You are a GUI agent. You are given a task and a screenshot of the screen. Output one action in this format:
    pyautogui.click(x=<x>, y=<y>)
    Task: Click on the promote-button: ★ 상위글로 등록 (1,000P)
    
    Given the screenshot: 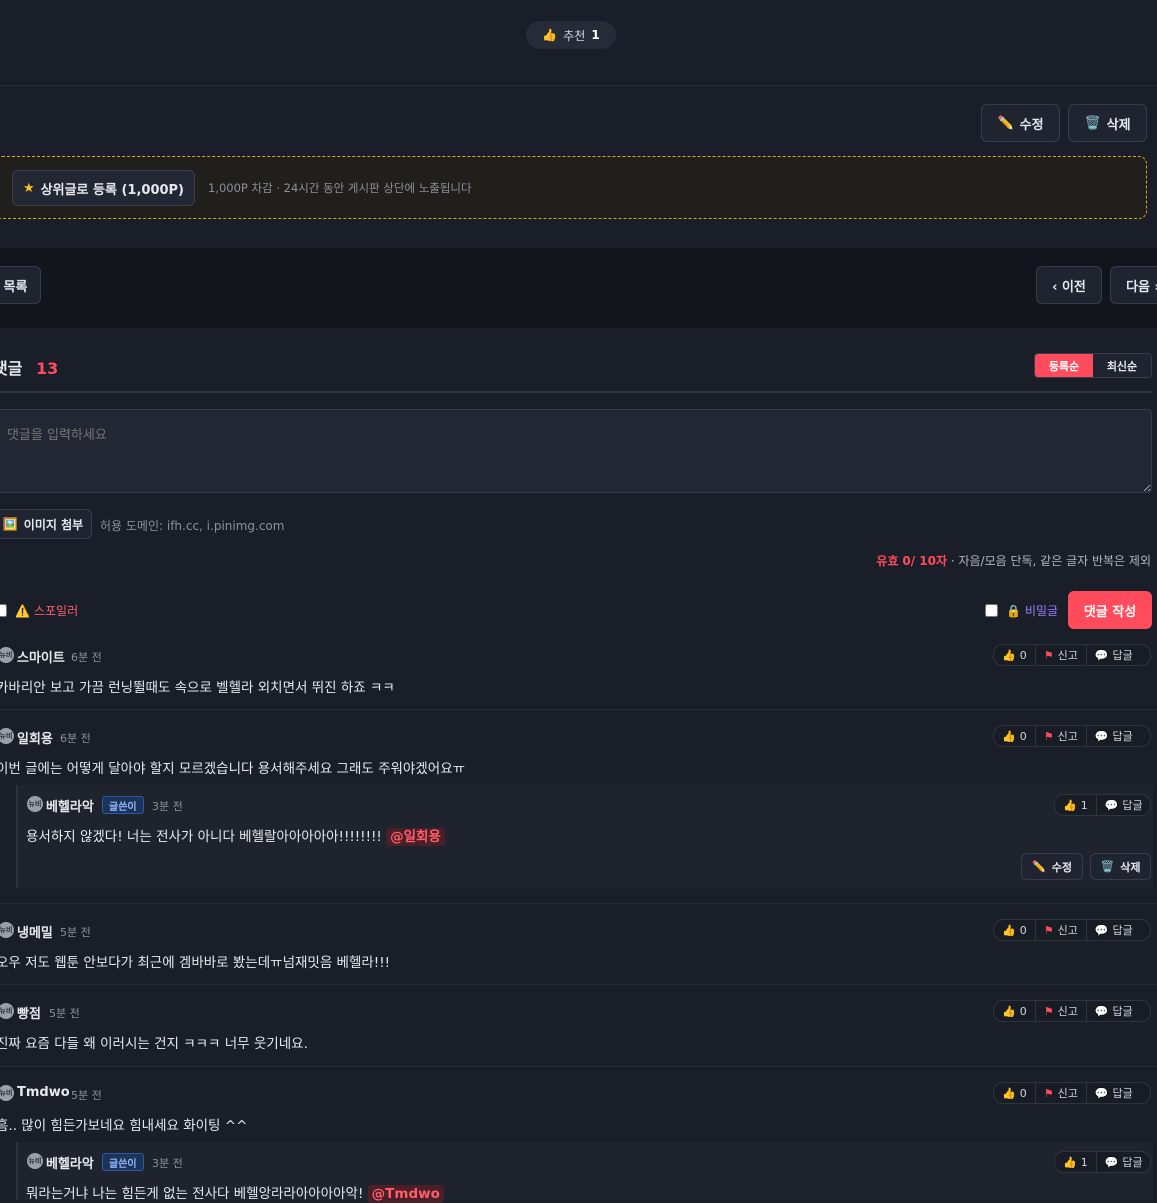 What is the action you would take?
    pyautogui.click(x=103, y=188)
    